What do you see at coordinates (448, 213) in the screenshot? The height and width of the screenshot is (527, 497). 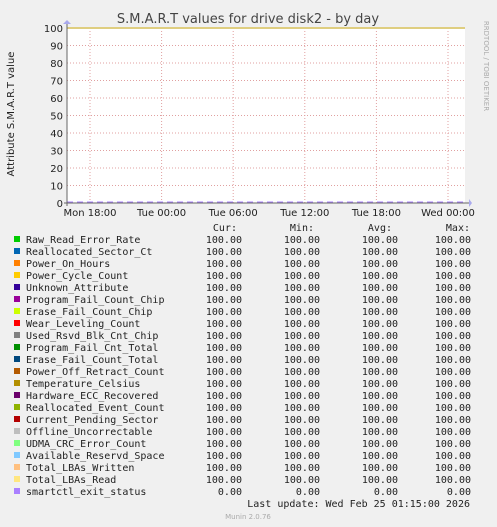 I see `x-tick-label: Wed 00:00` at bounding box center [448, 213].